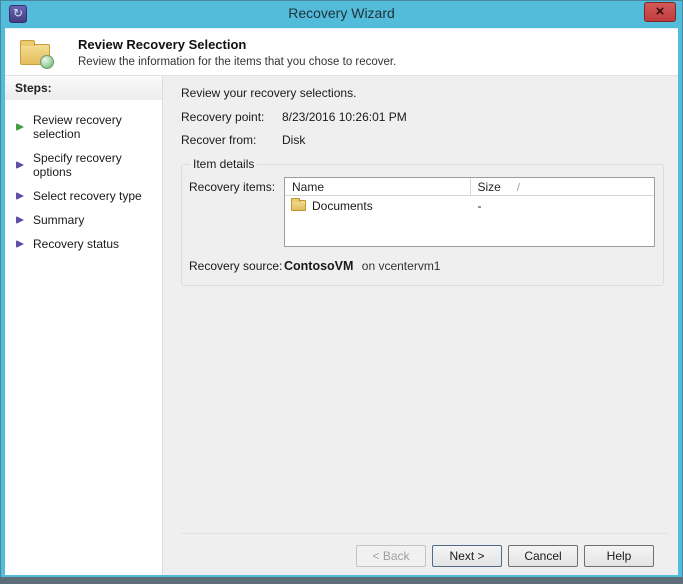  I want to click on step-specify-recovery-options: Specify recovery options, so click(83, 165).